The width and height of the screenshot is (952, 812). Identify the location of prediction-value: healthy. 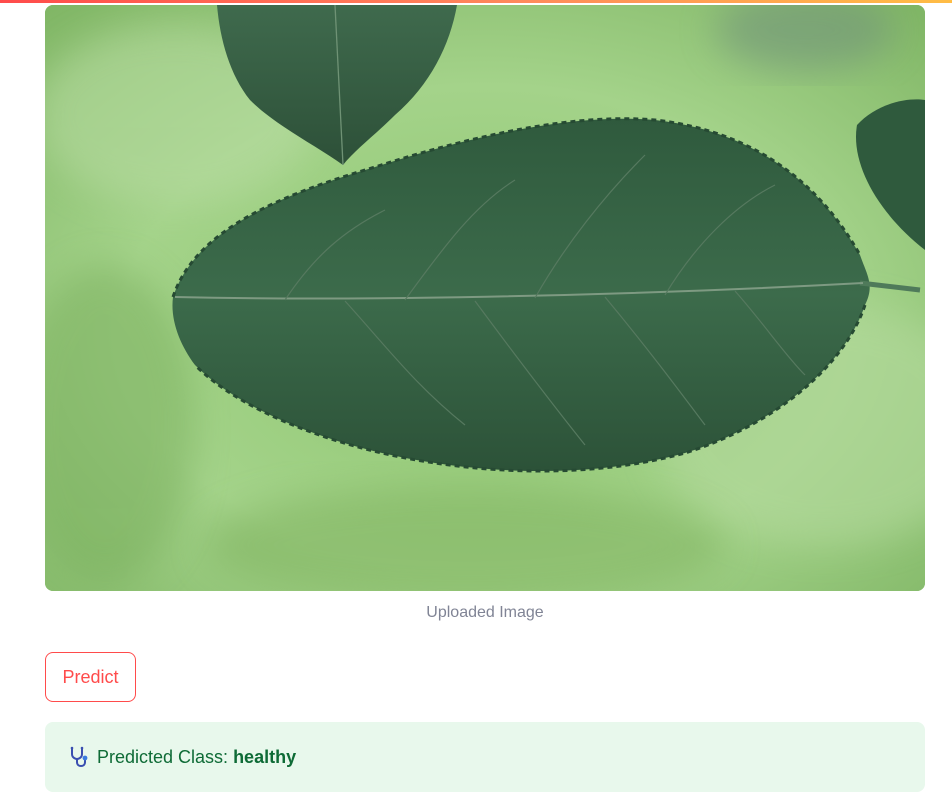
(265, 756).